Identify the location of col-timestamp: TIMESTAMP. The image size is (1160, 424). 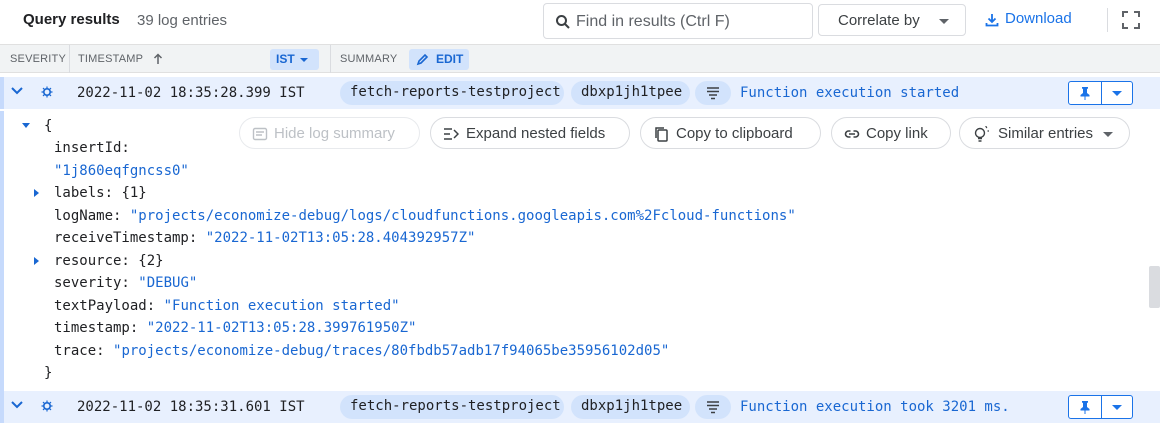
(110, 59).